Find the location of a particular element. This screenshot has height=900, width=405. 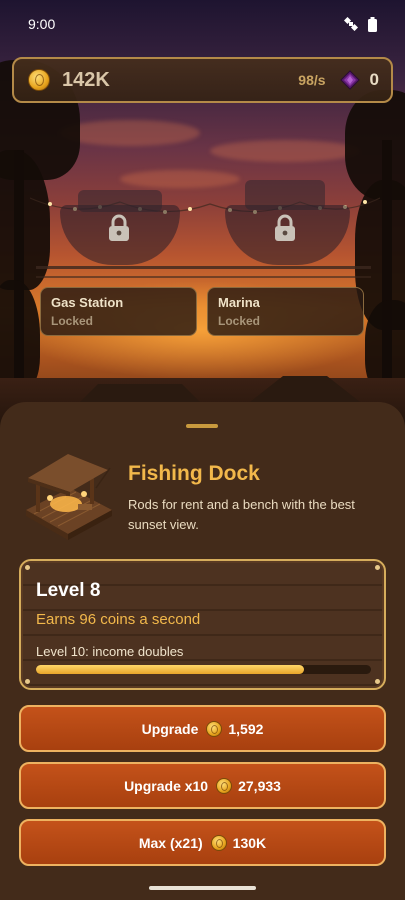

locked-building-gas-station: Gas Station Locked is located at coordinates (118, 311).